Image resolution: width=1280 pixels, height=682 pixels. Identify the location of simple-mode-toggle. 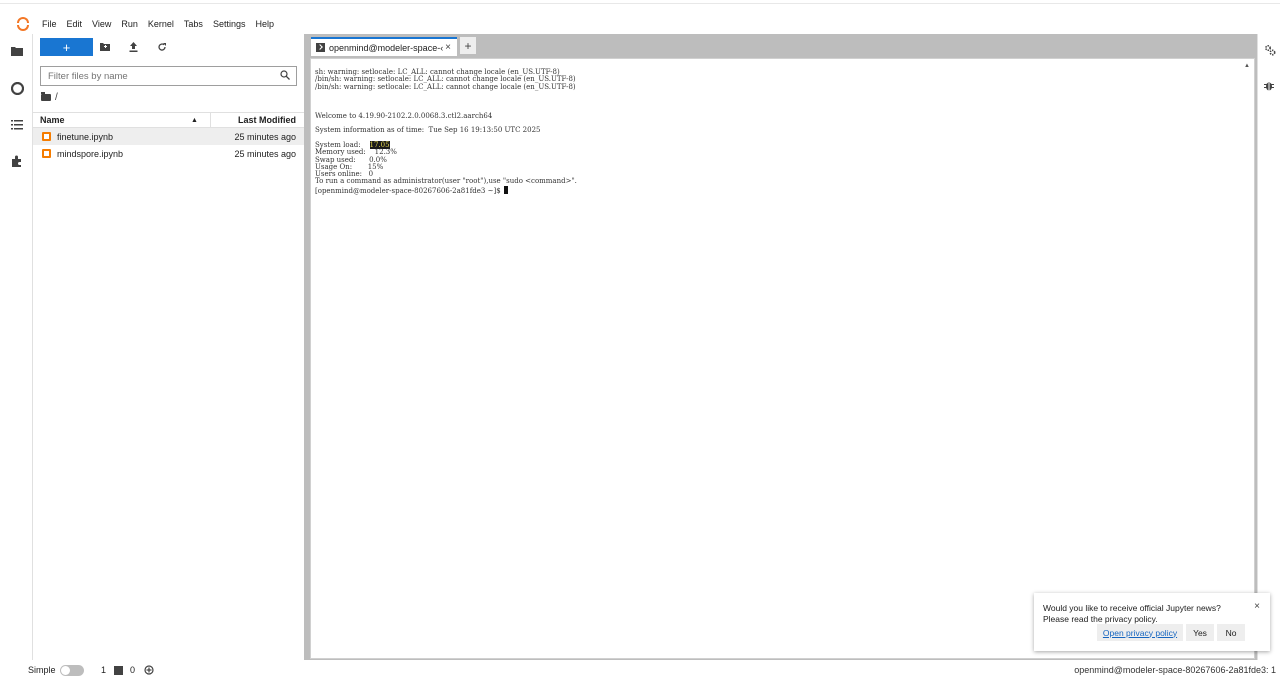
(72, 670).